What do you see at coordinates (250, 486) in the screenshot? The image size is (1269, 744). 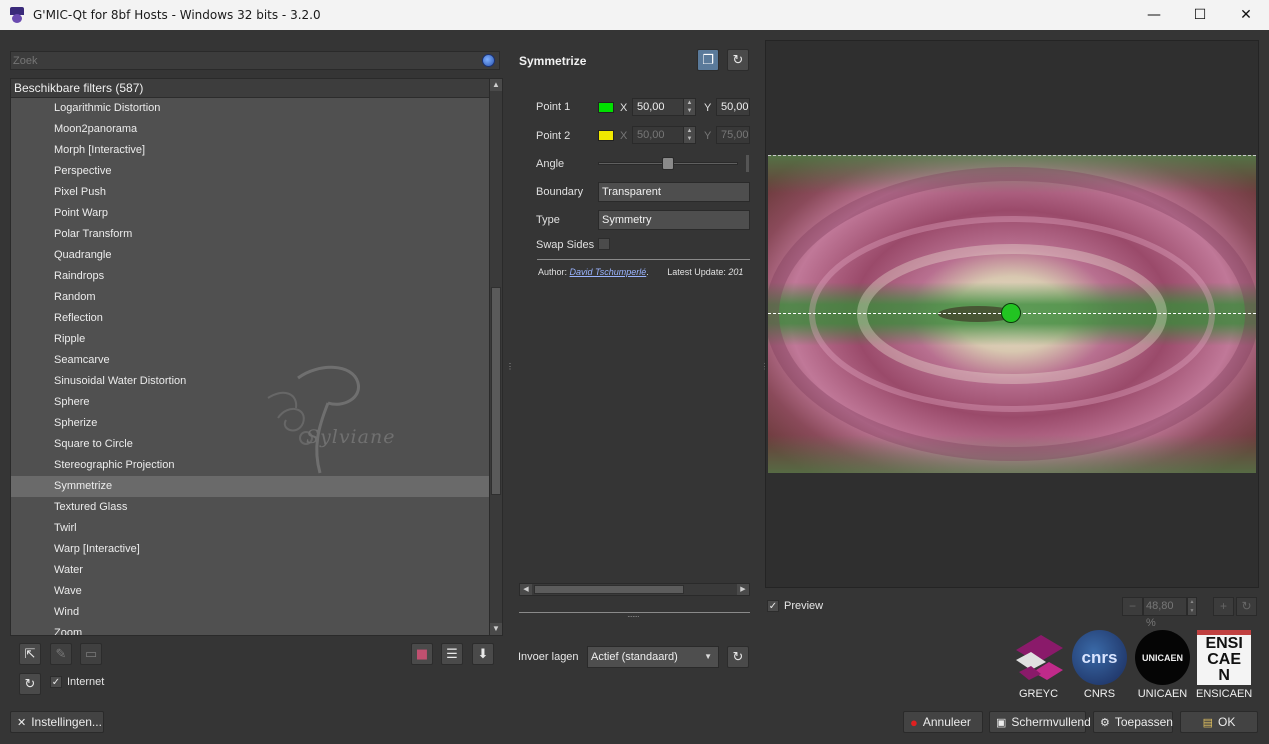 I see `filter-item: Symmetrize` at bounding box center [250, 486].